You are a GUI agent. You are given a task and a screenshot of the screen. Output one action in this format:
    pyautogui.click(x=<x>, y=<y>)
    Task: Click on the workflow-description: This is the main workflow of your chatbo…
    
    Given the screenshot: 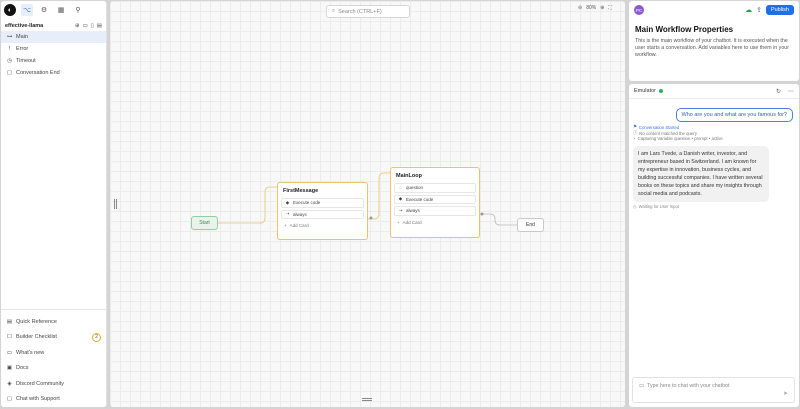 What is the action you would take?
    pyautogui.click(x=712, y=48)
    